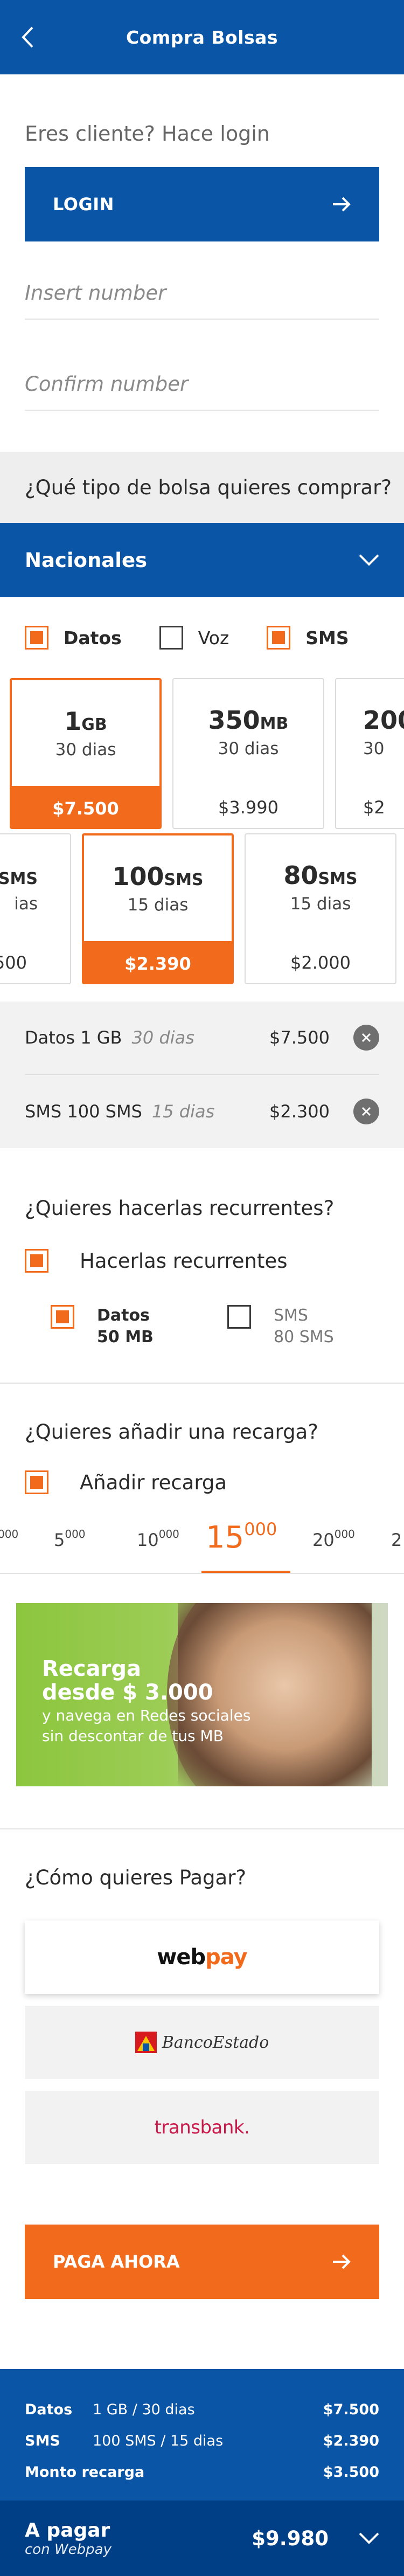 This screenshot has width=404, height=2576. What do you see at coordinates (202, 2042) in the screenshot?
I see `payment-option-bancoestado: BancoEstado` at bounding box center [202, 2042].